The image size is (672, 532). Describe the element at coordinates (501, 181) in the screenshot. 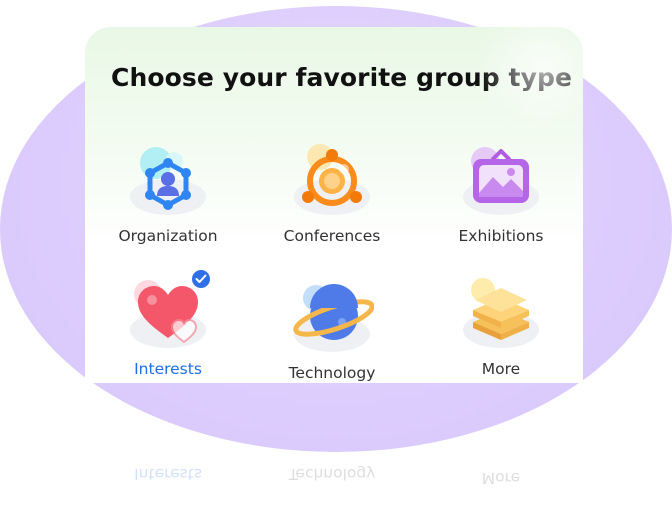

I see `exhibitions-icon` at that location.